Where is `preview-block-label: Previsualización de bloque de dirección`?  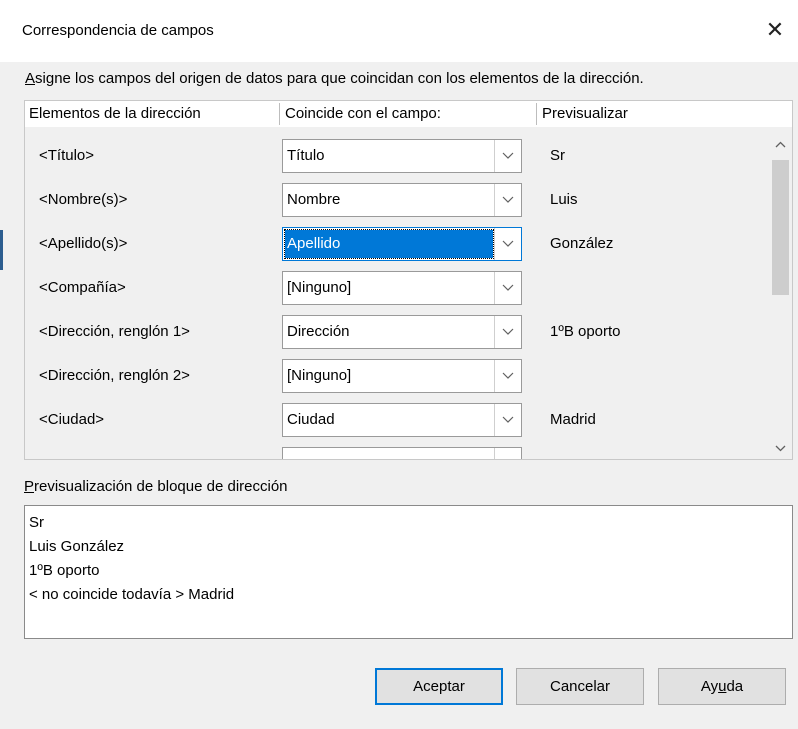 preview-block-label: Previsualización de bloque de dirección is located at coordinates (156, 486).